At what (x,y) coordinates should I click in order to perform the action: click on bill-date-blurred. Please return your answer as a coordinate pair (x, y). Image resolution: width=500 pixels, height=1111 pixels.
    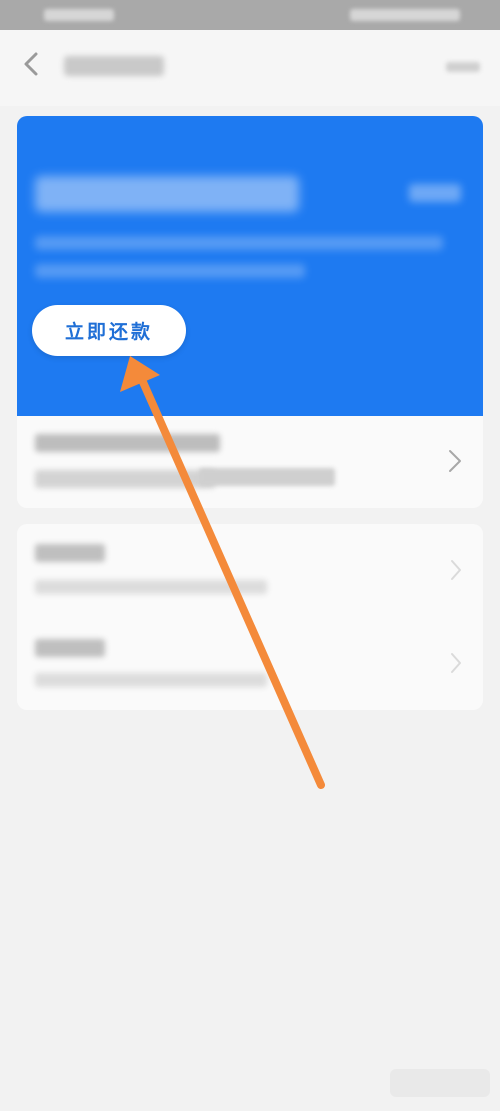
    Looking at the image, I should click on (267, 477).